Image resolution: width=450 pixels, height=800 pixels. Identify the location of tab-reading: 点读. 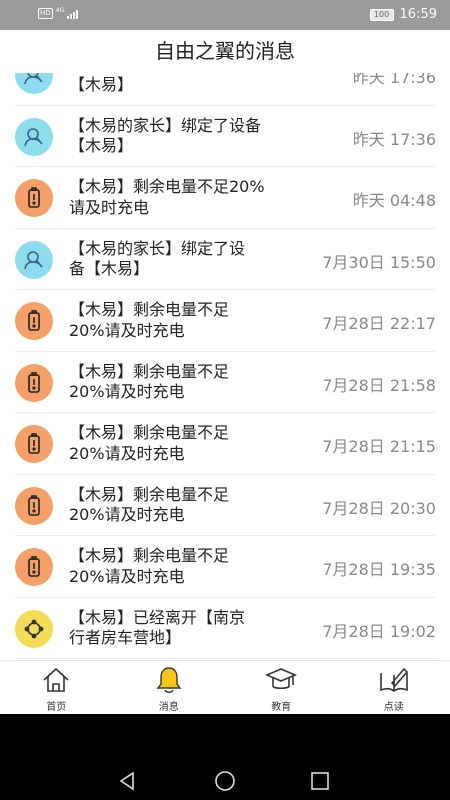
(394, 687).